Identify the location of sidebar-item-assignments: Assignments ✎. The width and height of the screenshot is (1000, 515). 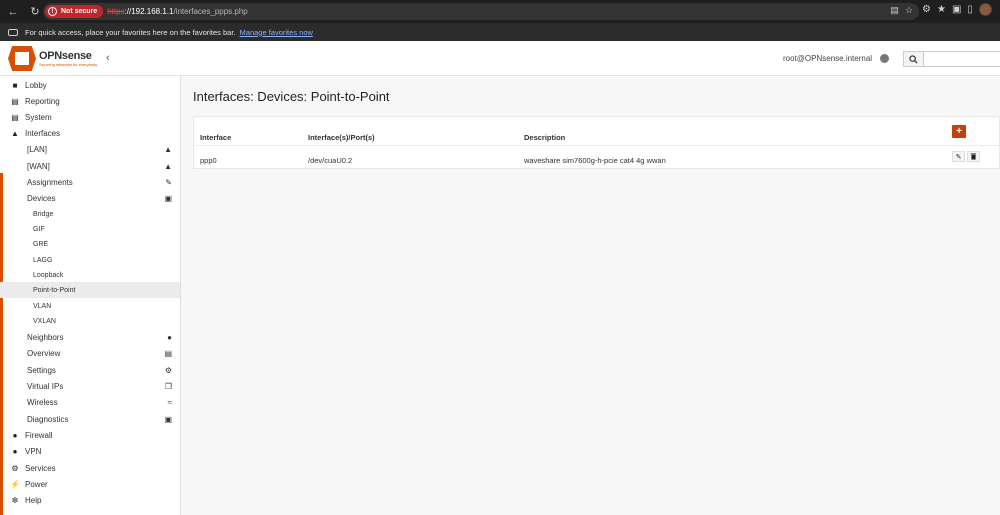
(90, 182).